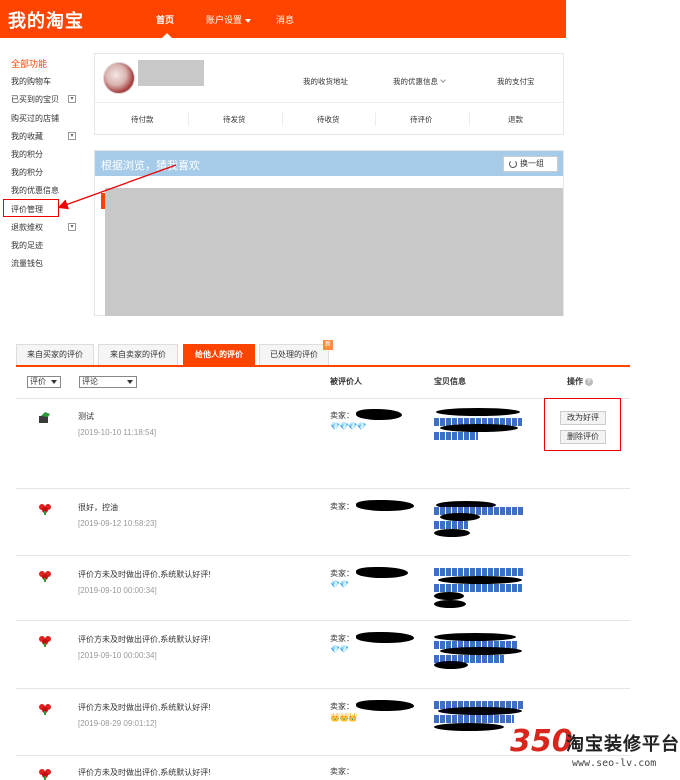 This screenshot has width=680, height=780. Describe the element at coordinates (108, 382) in the screenshot. I see `comment-filter-select: 评论` at that location.